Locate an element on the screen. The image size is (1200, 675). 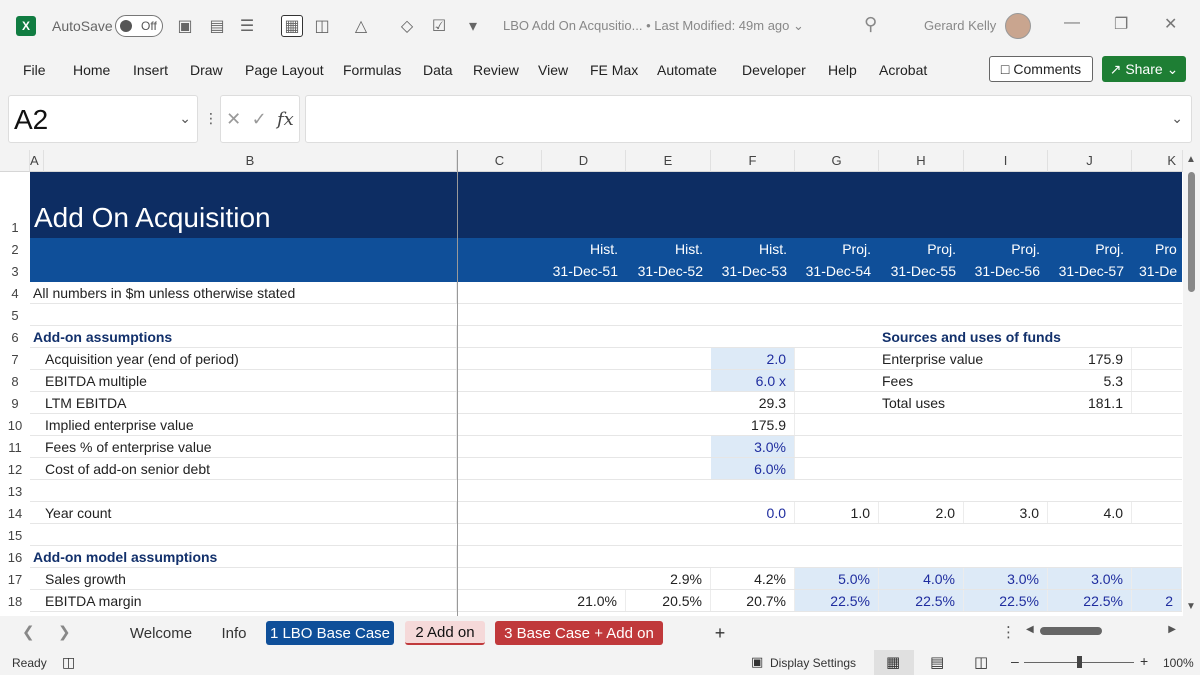
row-label: Fees % of enterprise value is located at coordinates (243, 446).